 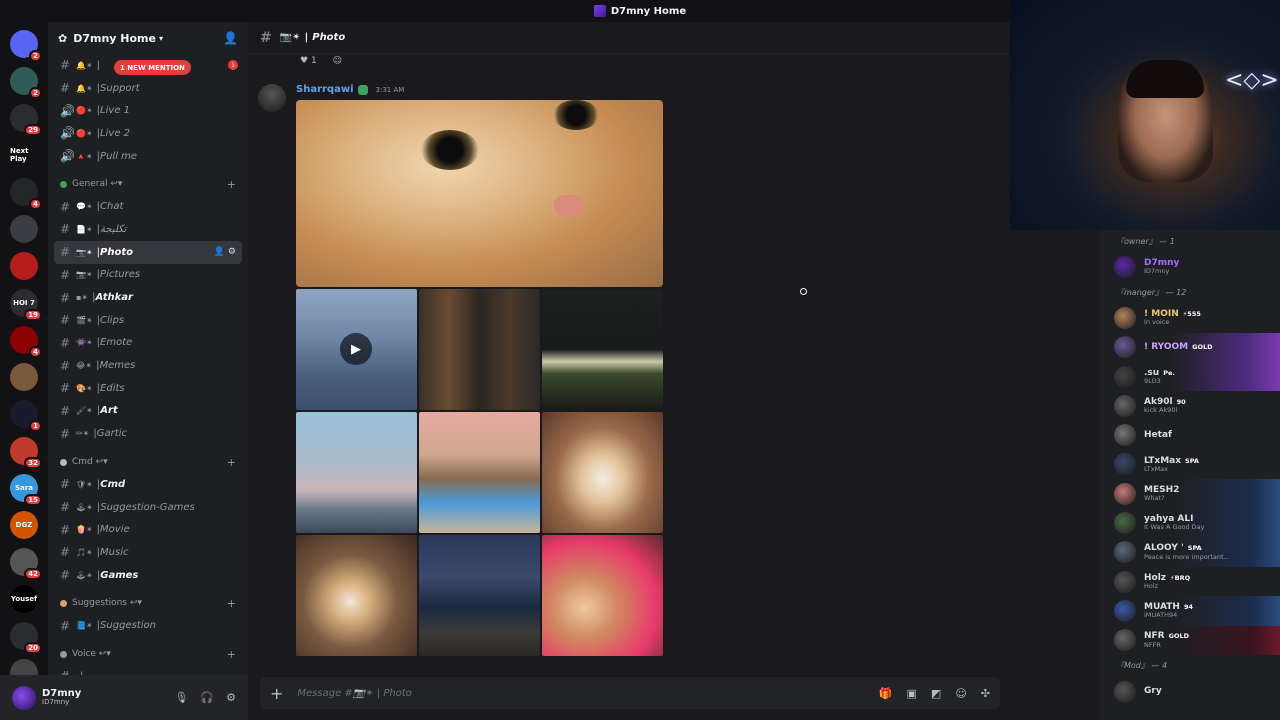 I want to click on channel-Games: # 🕹✴ | Games, so click(x=148, y=575).